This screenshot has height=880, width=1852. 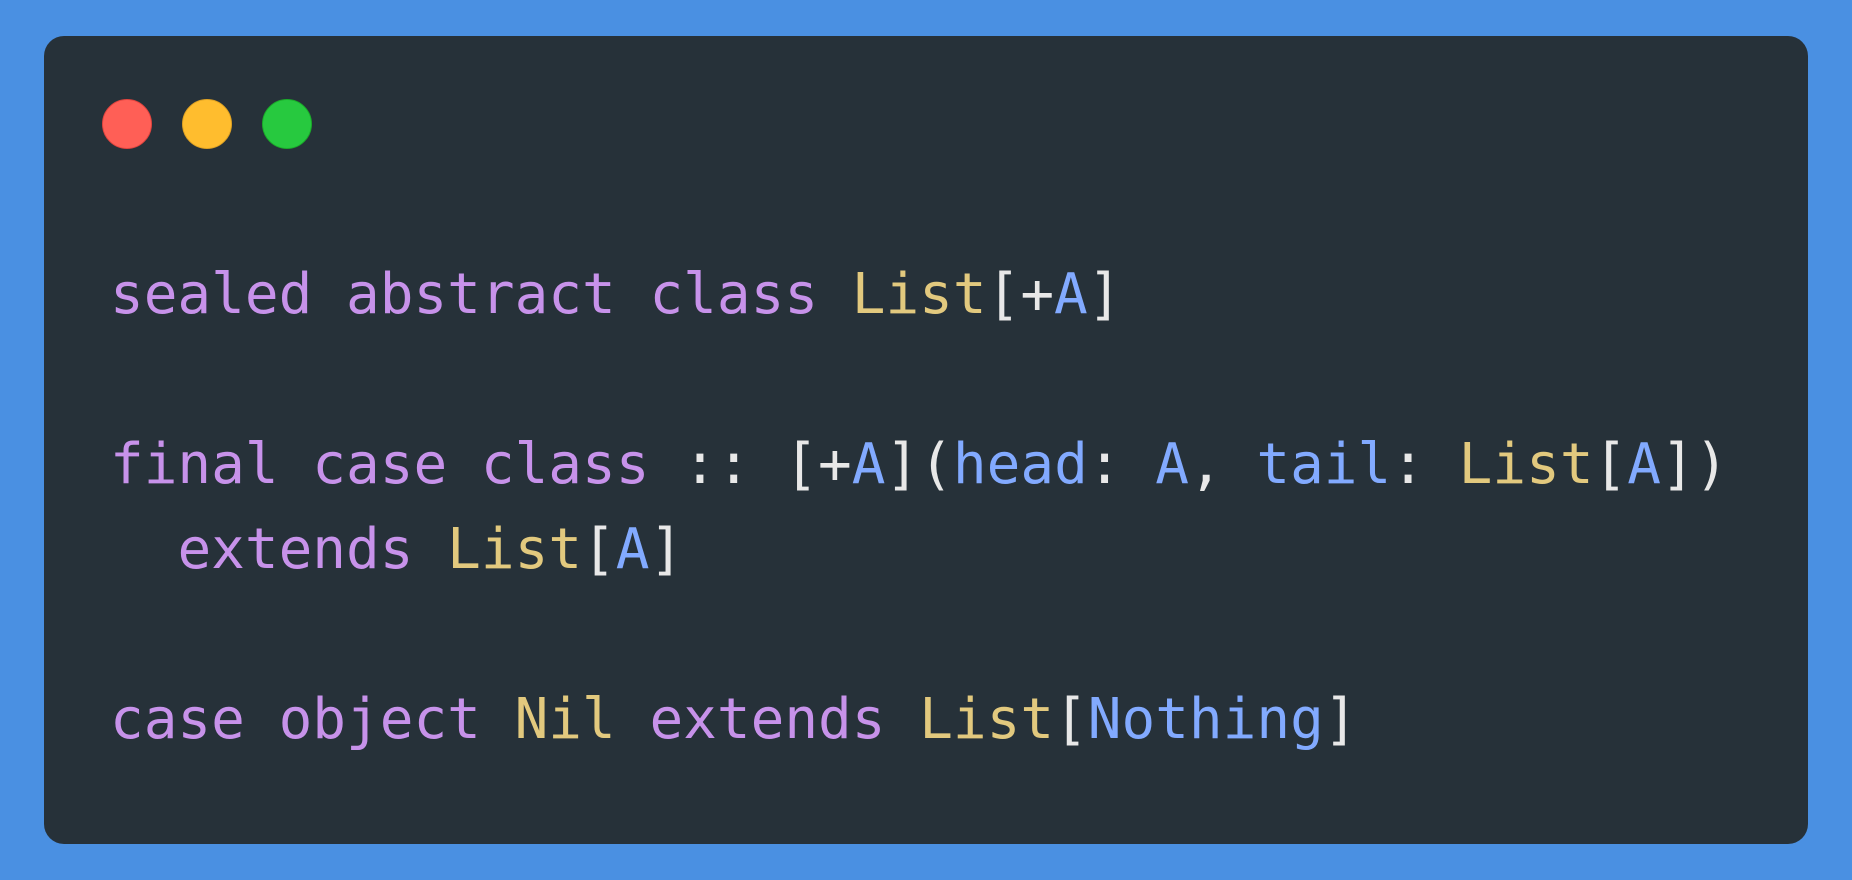 What do you see at coordinates (379, 719) in the screenshot?
I see `keyword: object` at bounding box center [379, 719].